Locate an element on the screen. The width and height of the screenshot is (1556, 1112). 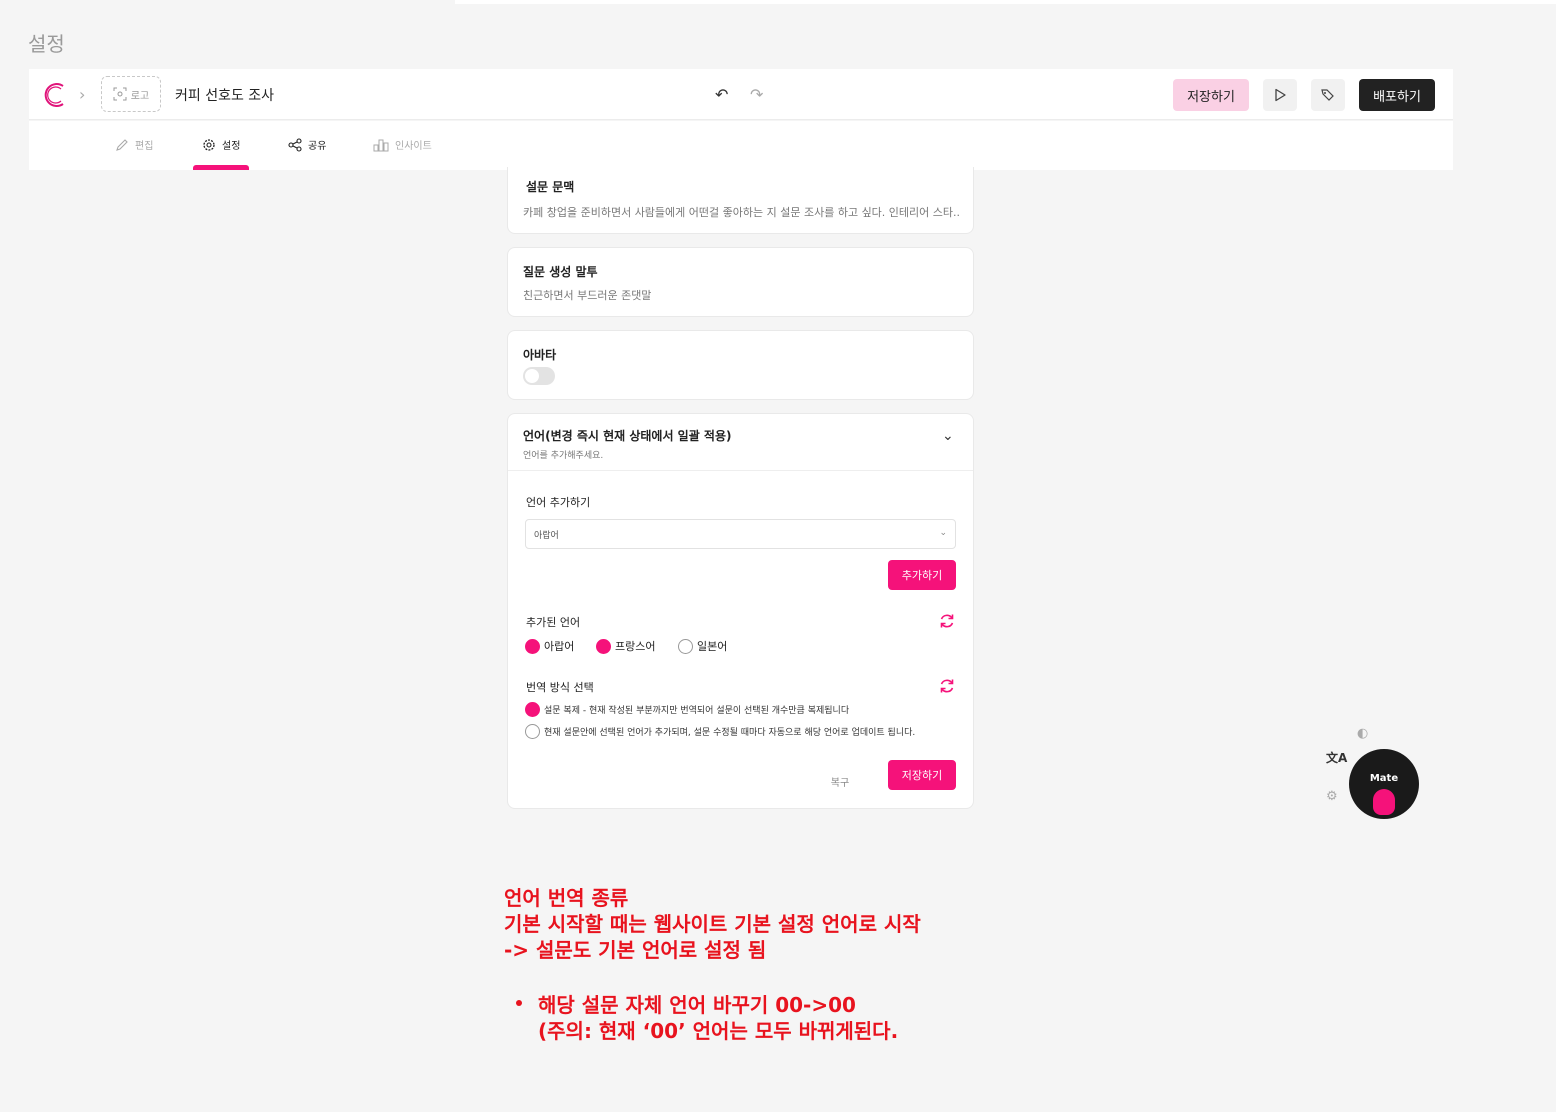
tab-label: 편집 is located at coordinates (144, 146).